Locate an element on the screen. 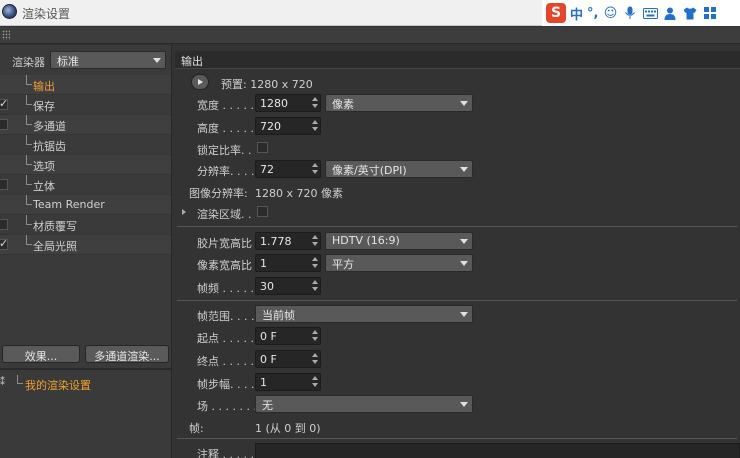 The width and height of the screenshot is (740, 458). pixel-aspect-input: 1 is located at coordinates (288, 263).